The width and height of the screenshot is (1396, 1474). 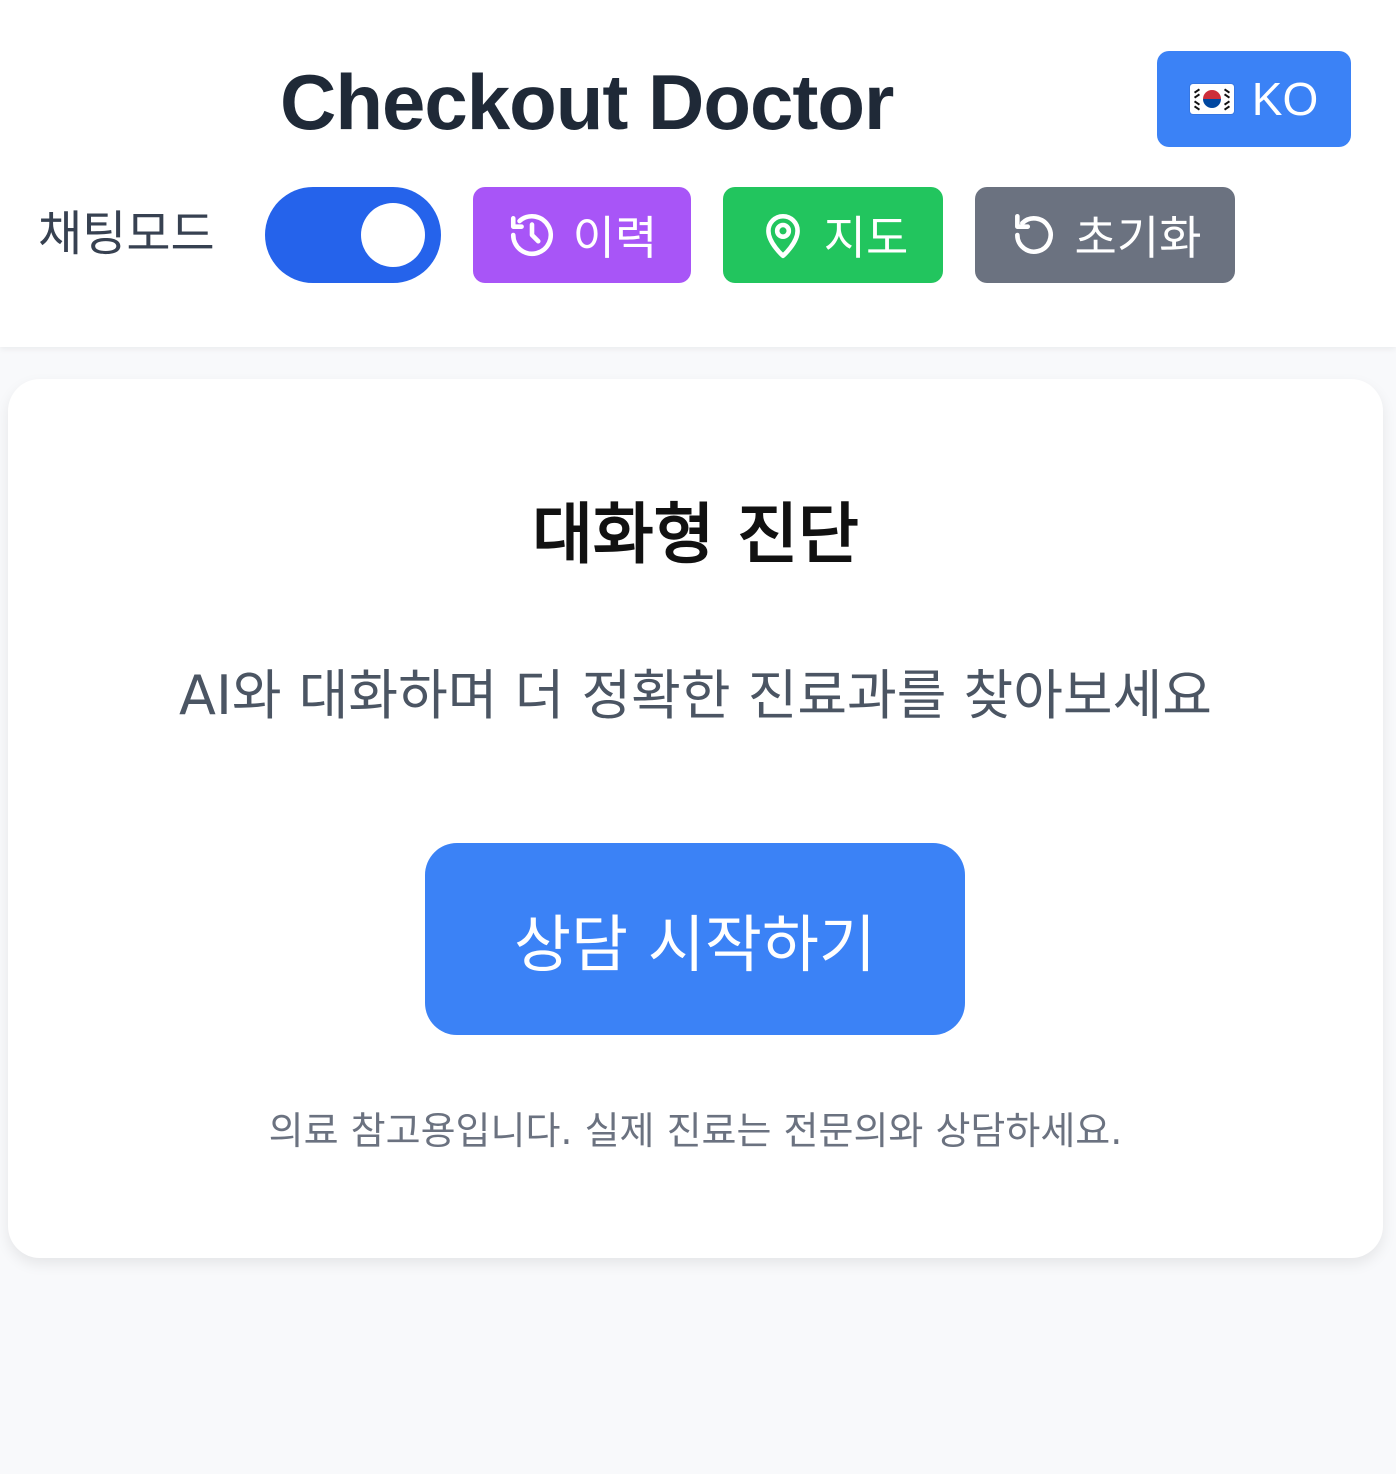 I want to click on card-subtitle: AI와 대화하며 더 정확한 진료과를 찾아보세요, so click(x=695, y=695).